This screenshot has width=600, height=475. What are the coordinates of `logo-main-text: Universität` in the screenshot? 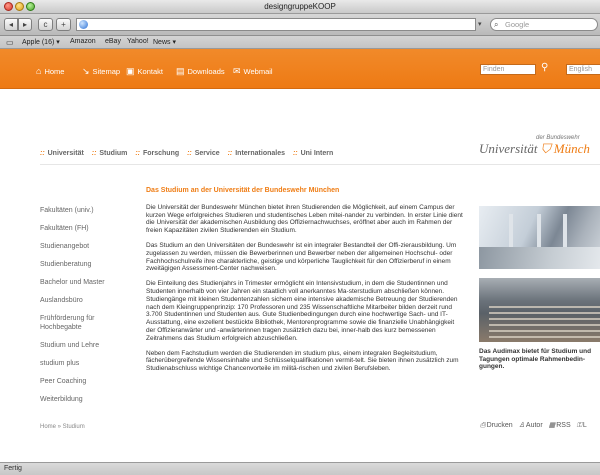 It's located at (508, 148).